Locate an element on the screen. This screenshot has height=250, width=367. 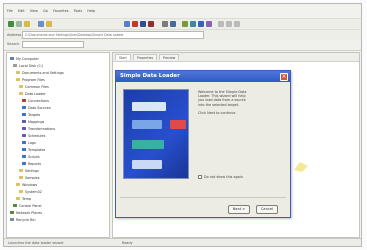
paste-icon is located at coordinates (143, 24).